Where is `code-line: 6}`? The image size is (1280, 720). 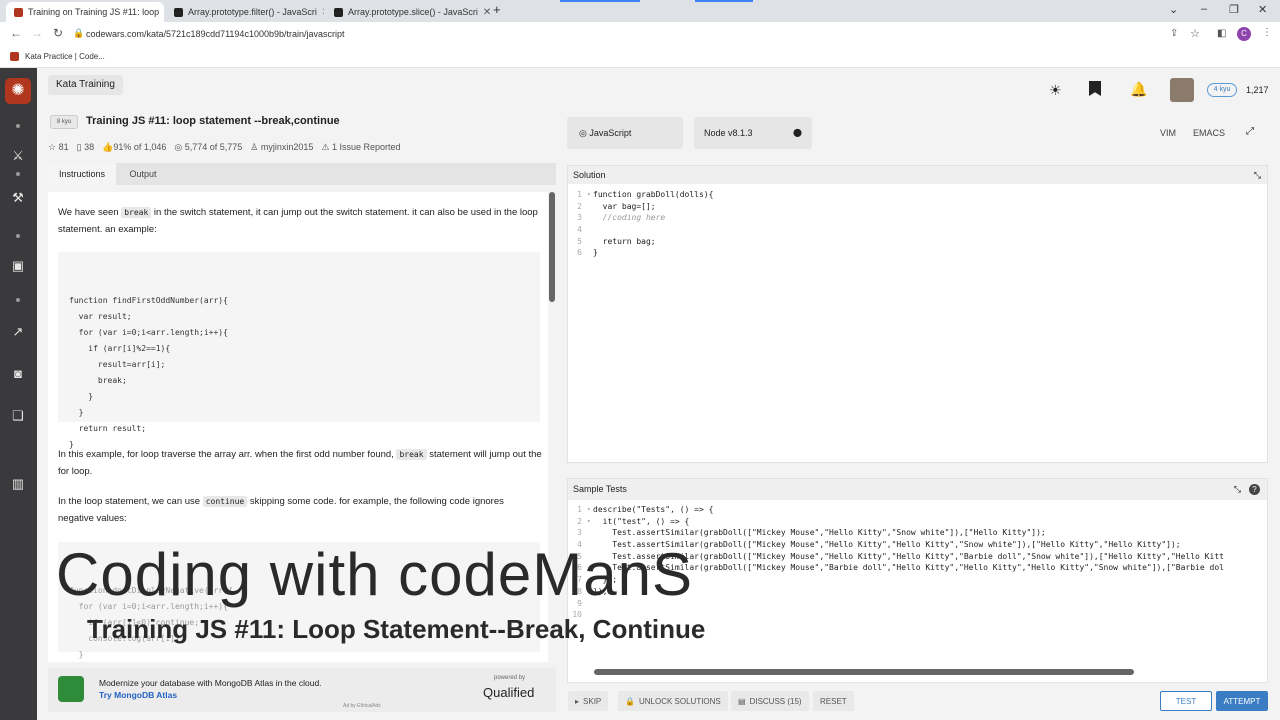
code-line: 6} is located at coordinates (587, 253).